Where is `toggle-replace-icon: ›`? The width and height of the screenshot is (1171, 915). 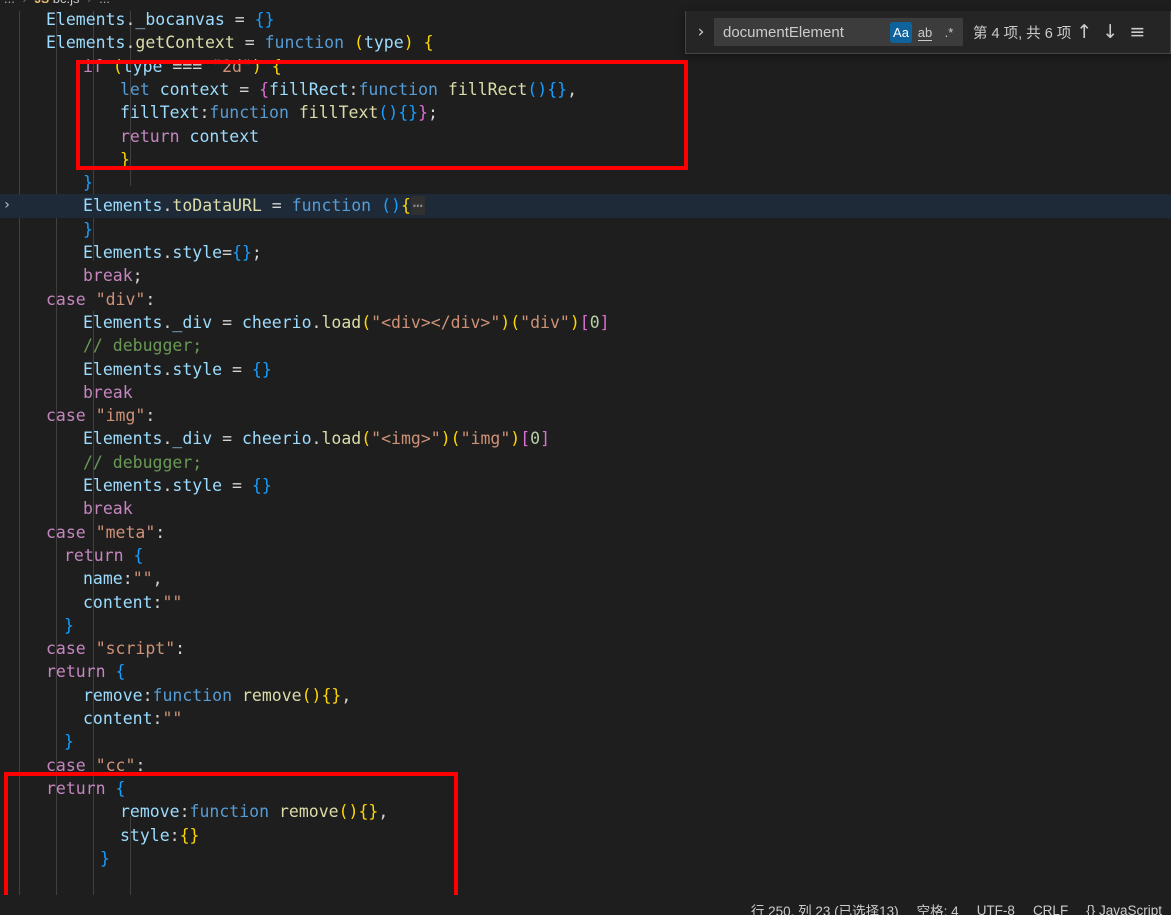
toggle-replace-icon: › is located at coordinates (701, 32).